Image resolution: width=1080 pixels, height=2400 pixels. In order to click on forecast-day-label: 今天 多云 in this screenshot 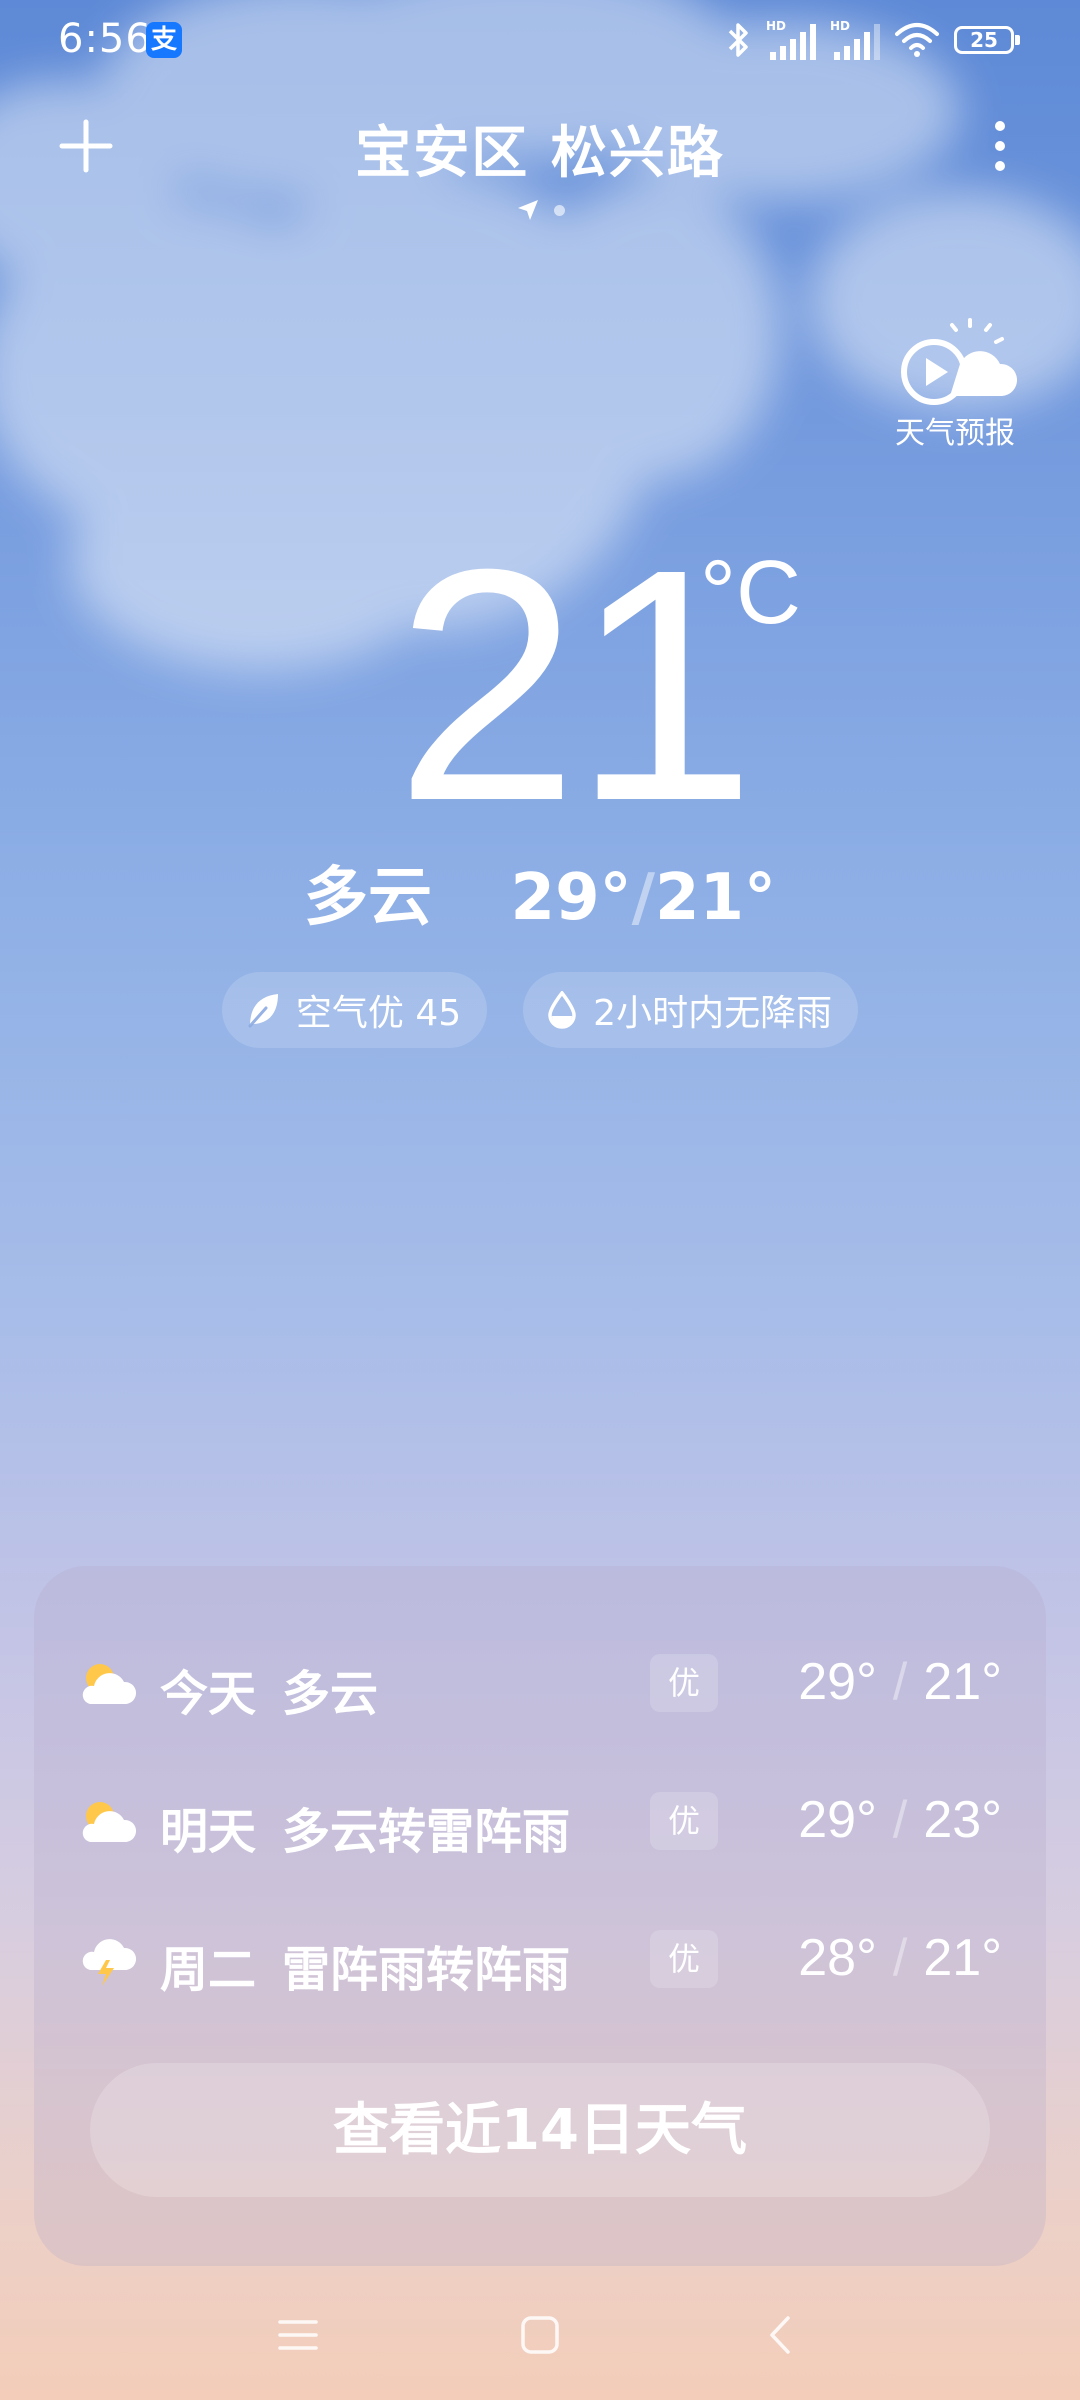, I will do `click(269, 1694)`.